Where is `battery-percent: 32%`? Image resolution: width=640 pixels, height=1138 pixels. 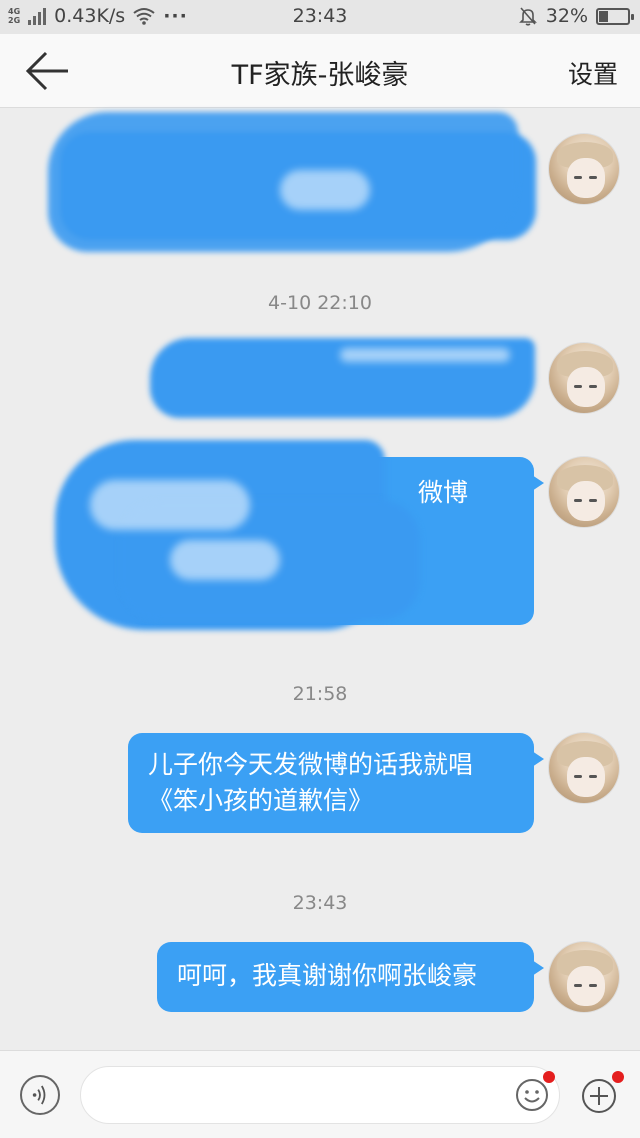 battery-percent: 32% is located at coordinates (566, 16).